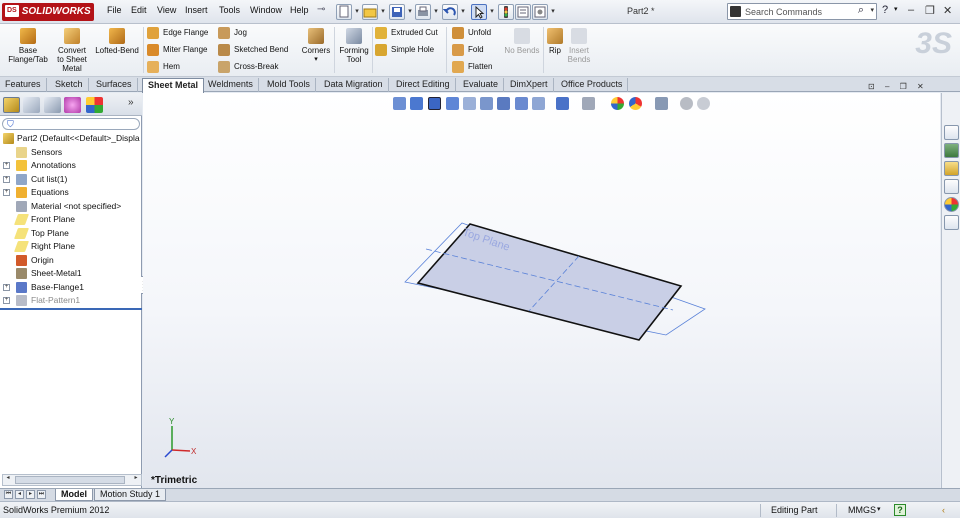 The width and height of the screenshot is (960, 518). Describe the element at coordinates (166, 10) in the screenshot. I see `menu-view: View` at that location.